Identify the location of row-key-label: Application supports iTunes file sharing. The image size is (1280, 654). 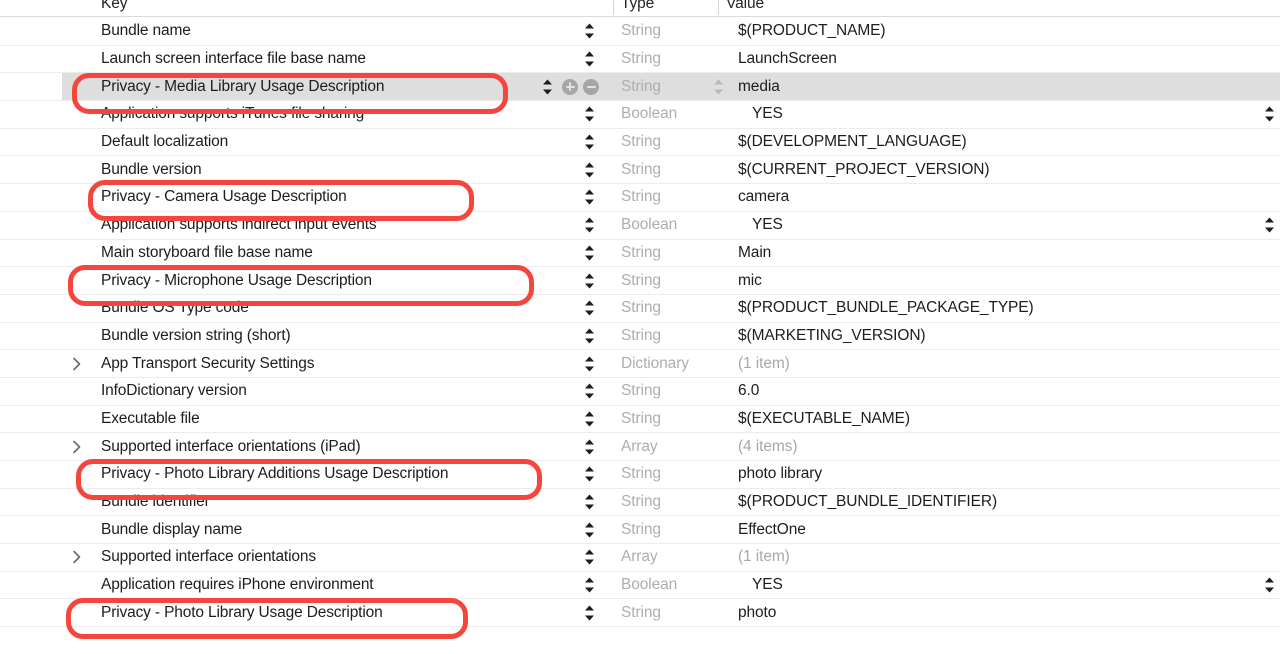
(232, 114).